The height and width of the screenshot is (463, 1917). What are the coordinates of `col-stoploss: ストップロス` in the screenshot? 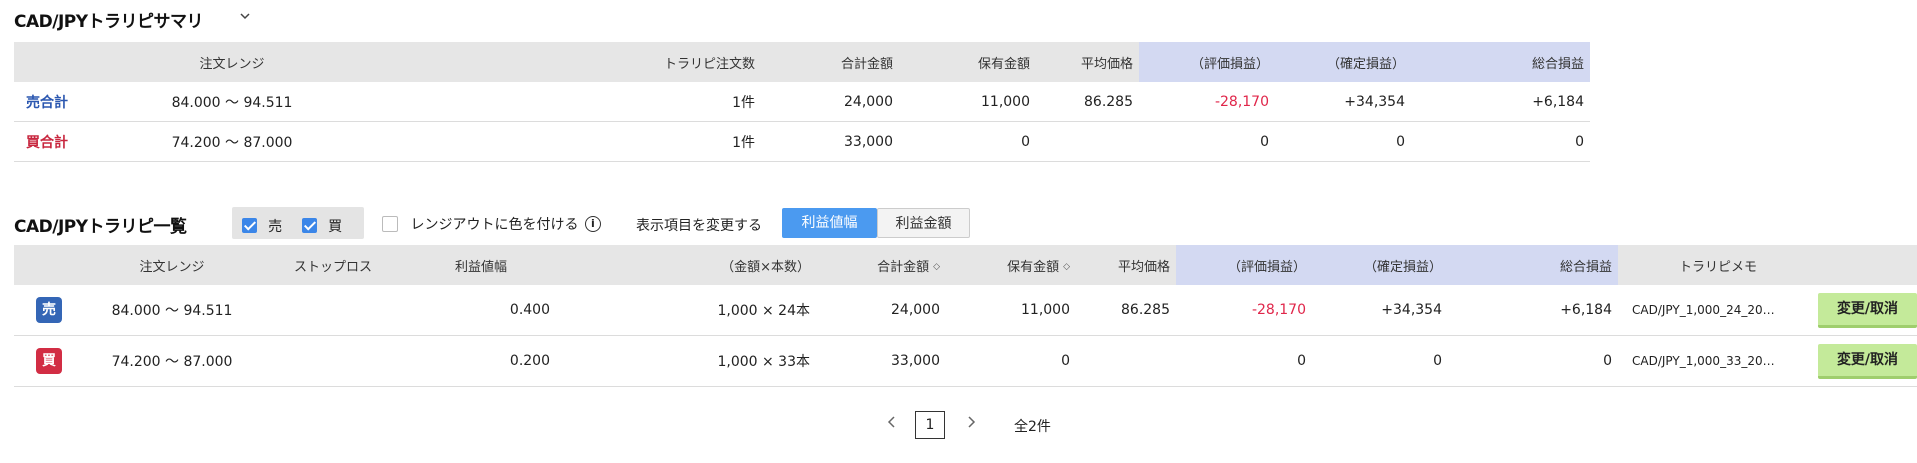 It's located at (333, 265).